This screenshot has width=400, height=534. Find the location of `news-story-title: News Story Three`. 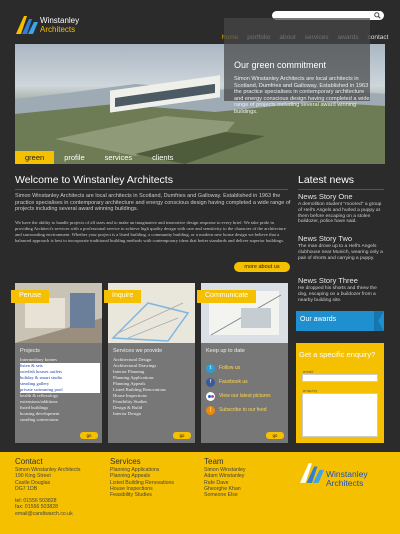

news-story-title: News Story Three is located at coordinates (328, 280).